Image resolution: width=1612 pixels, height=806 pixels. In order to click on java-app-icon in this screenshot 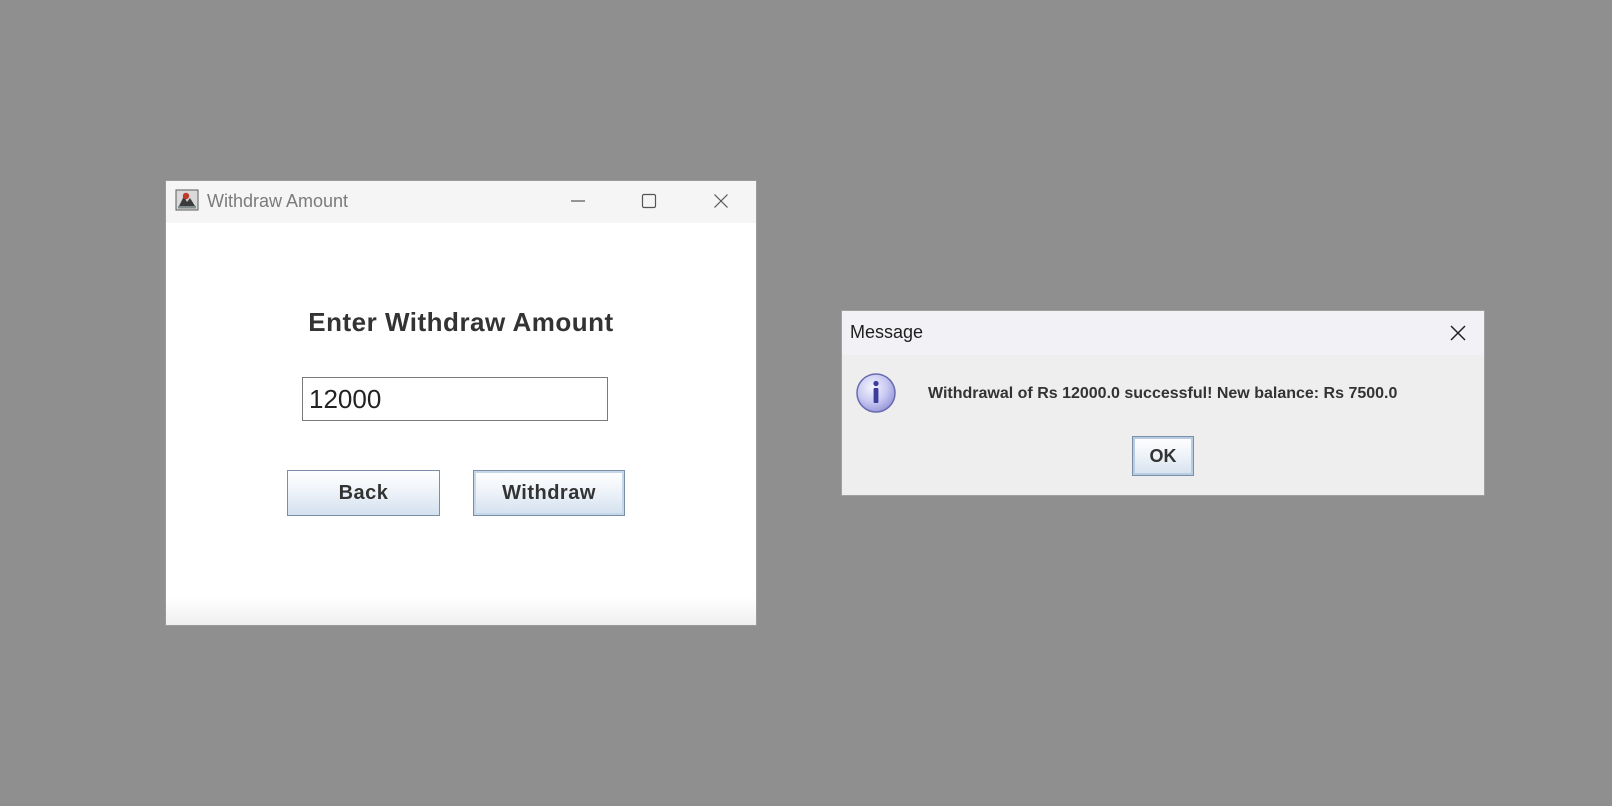, I will do `click(187, 200)`.